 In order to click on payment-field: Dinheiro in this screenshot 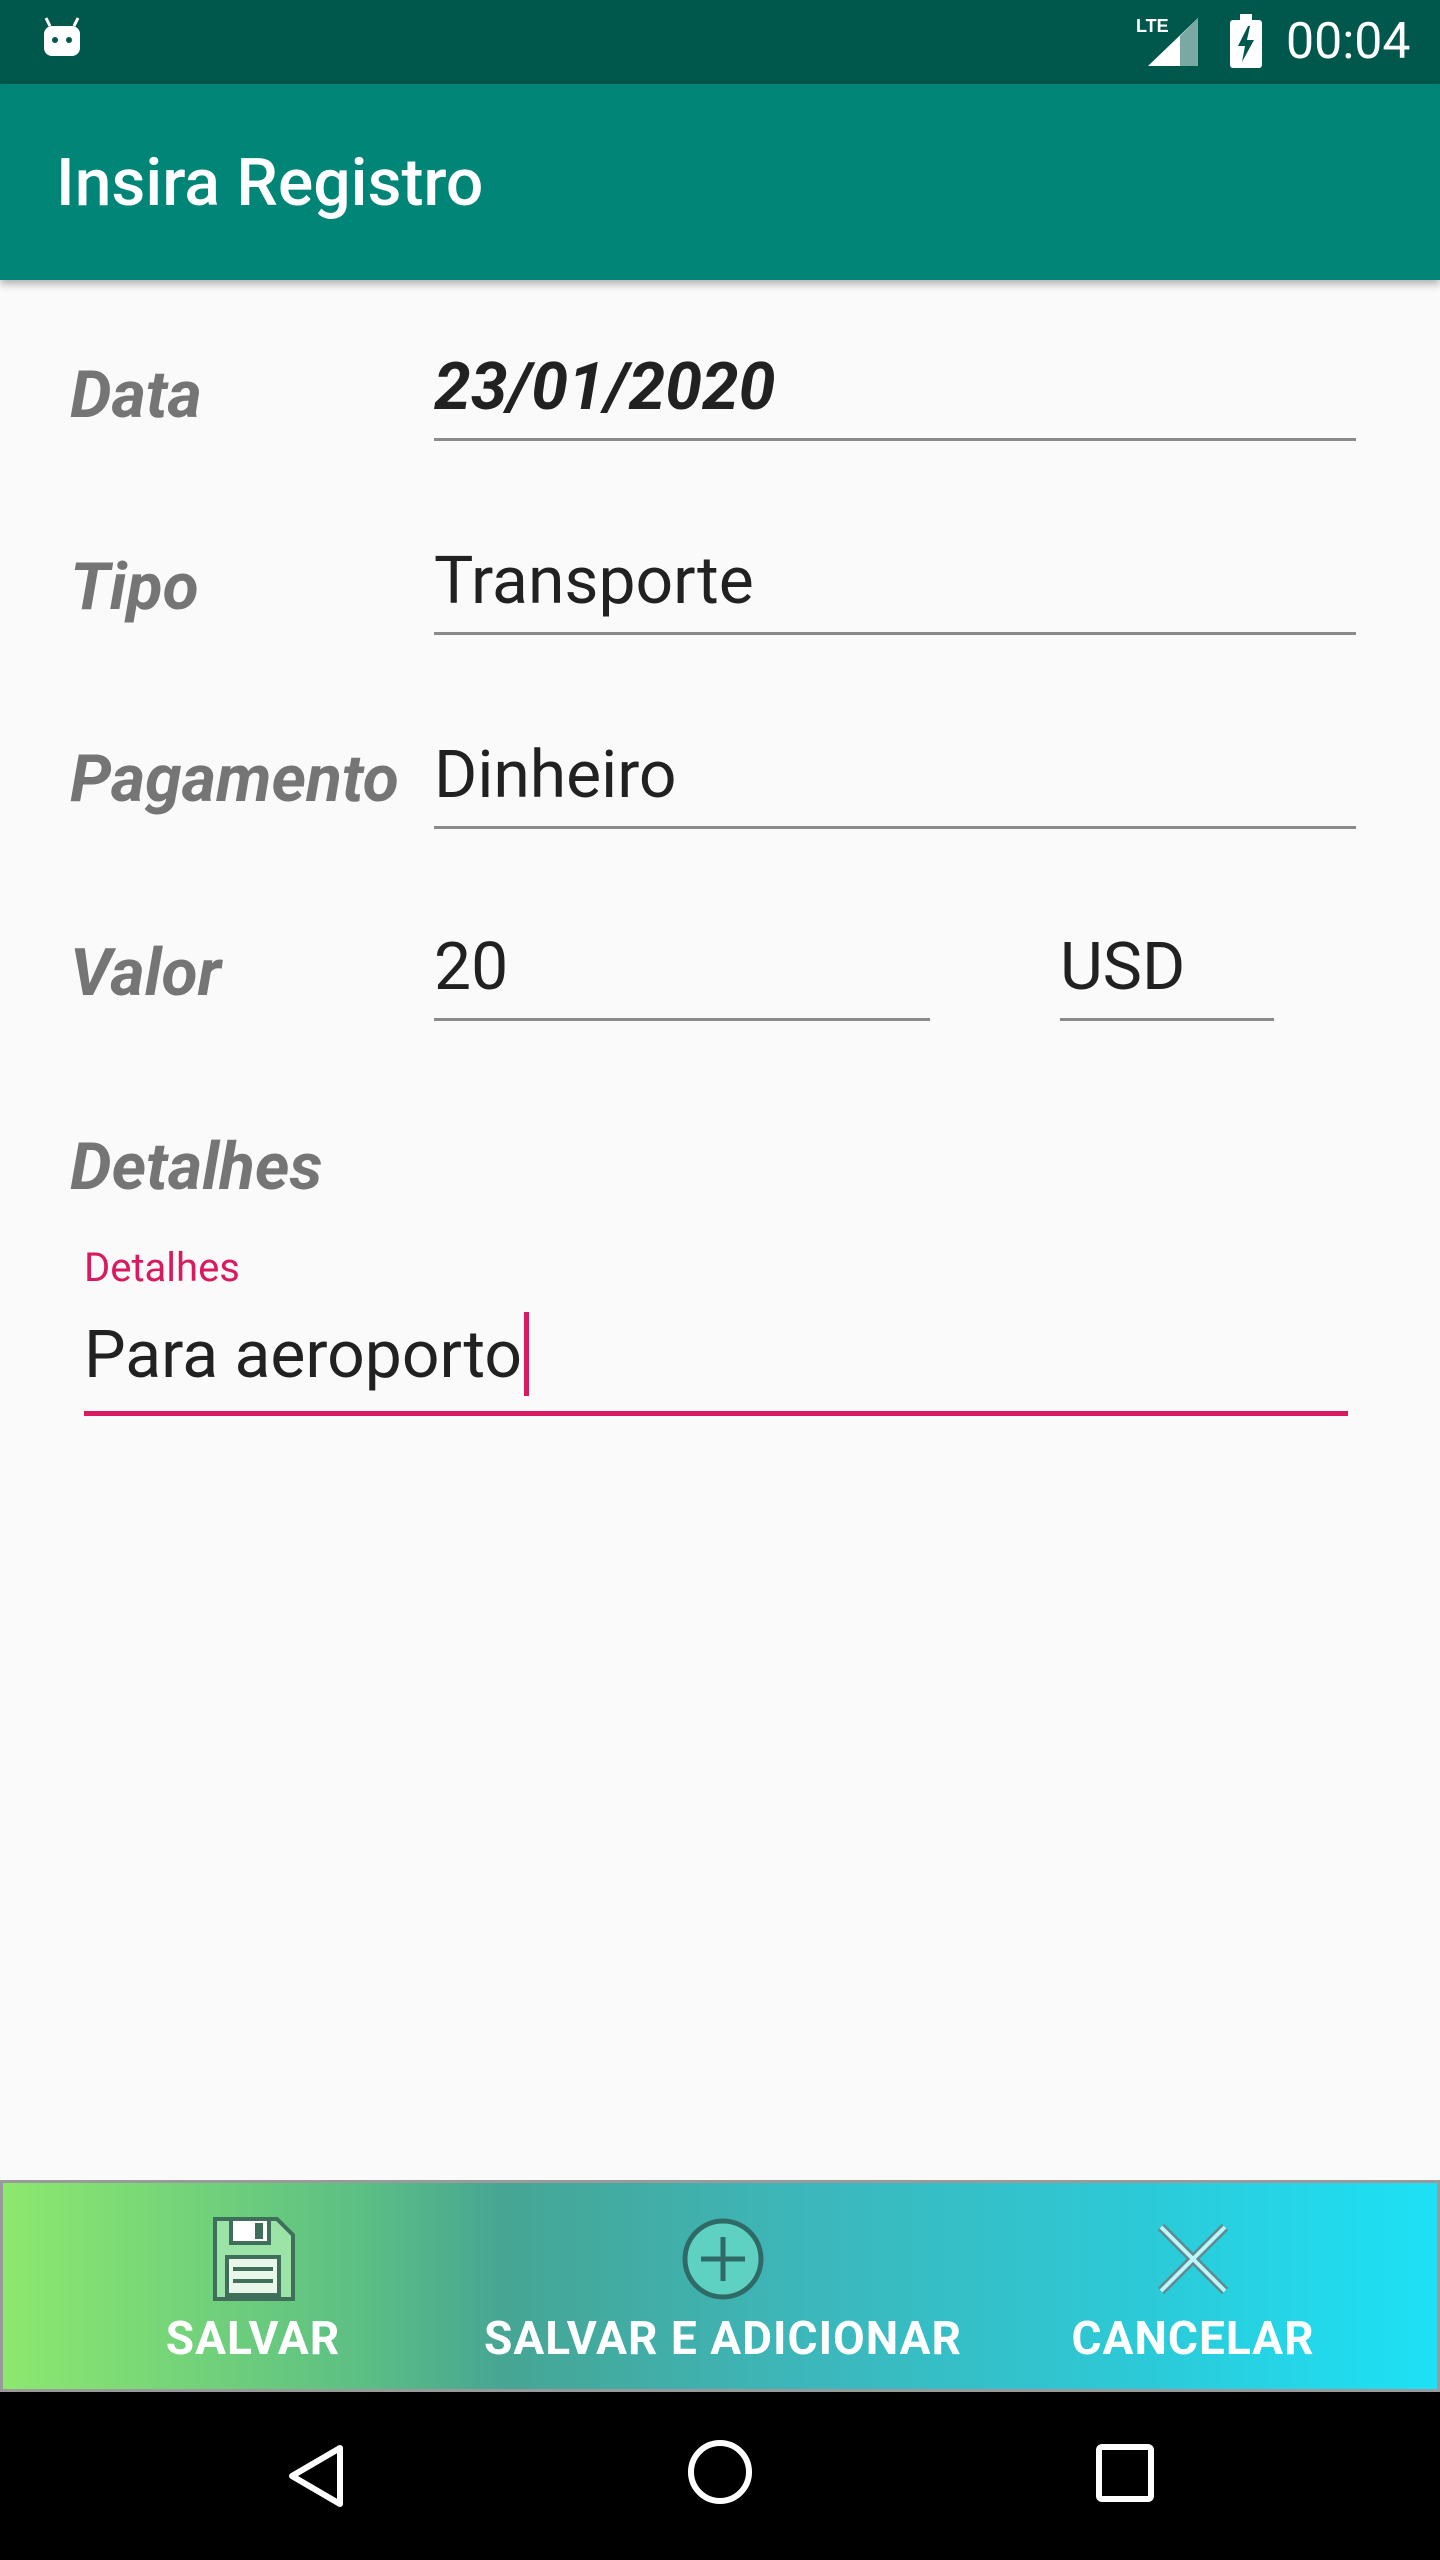, I will do `click(895, 782)`.